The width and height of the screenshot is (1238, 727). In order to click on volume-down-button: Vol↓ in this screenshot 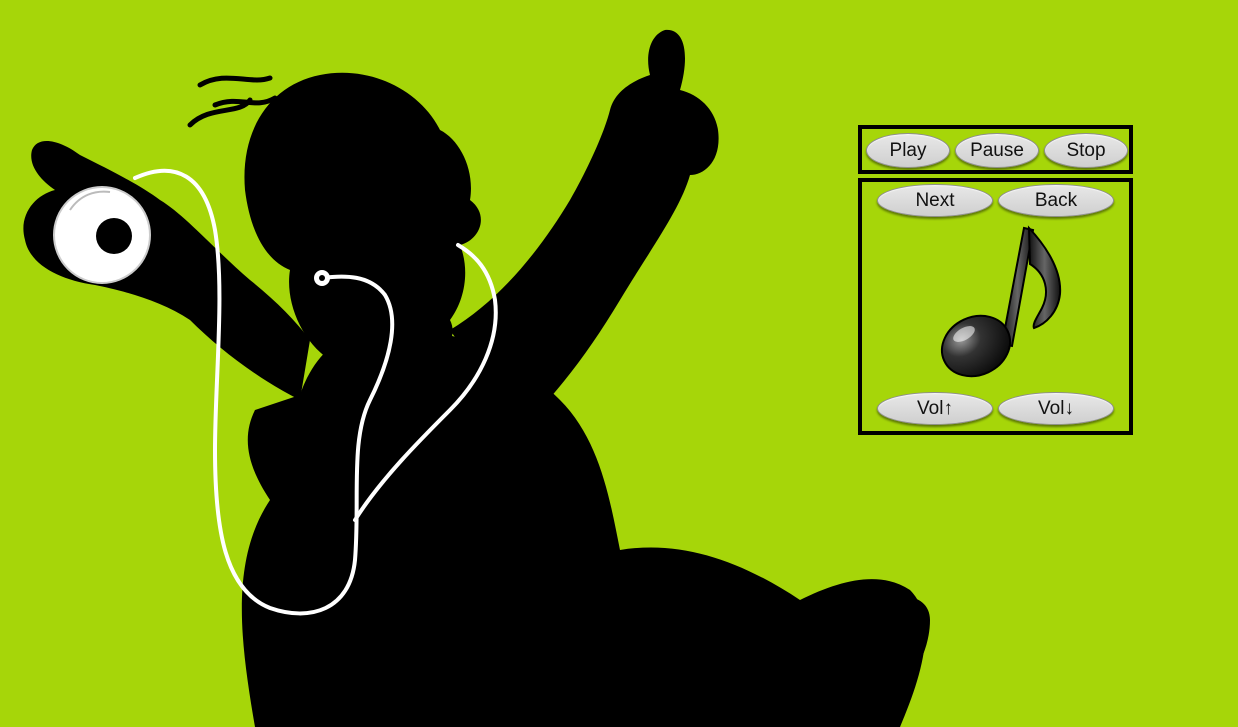, I will do `click(1056, 408)`.